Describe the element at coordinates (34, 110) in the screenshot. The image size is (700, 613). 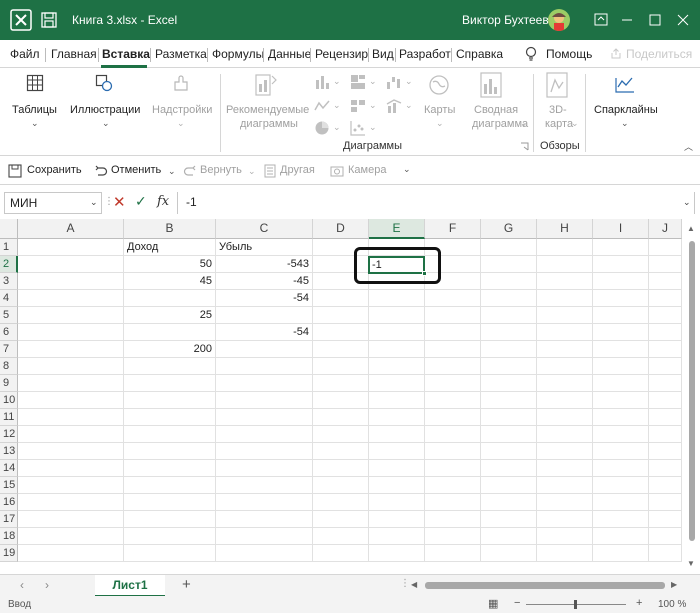
I see `tables-button: Таблицы` at that location.